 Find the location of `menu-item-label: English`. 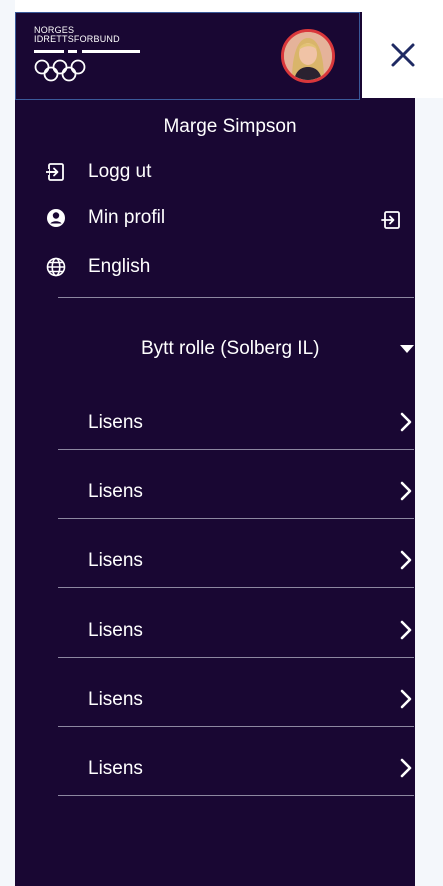

menu-item-label: English is located at coordinates (119, 266).